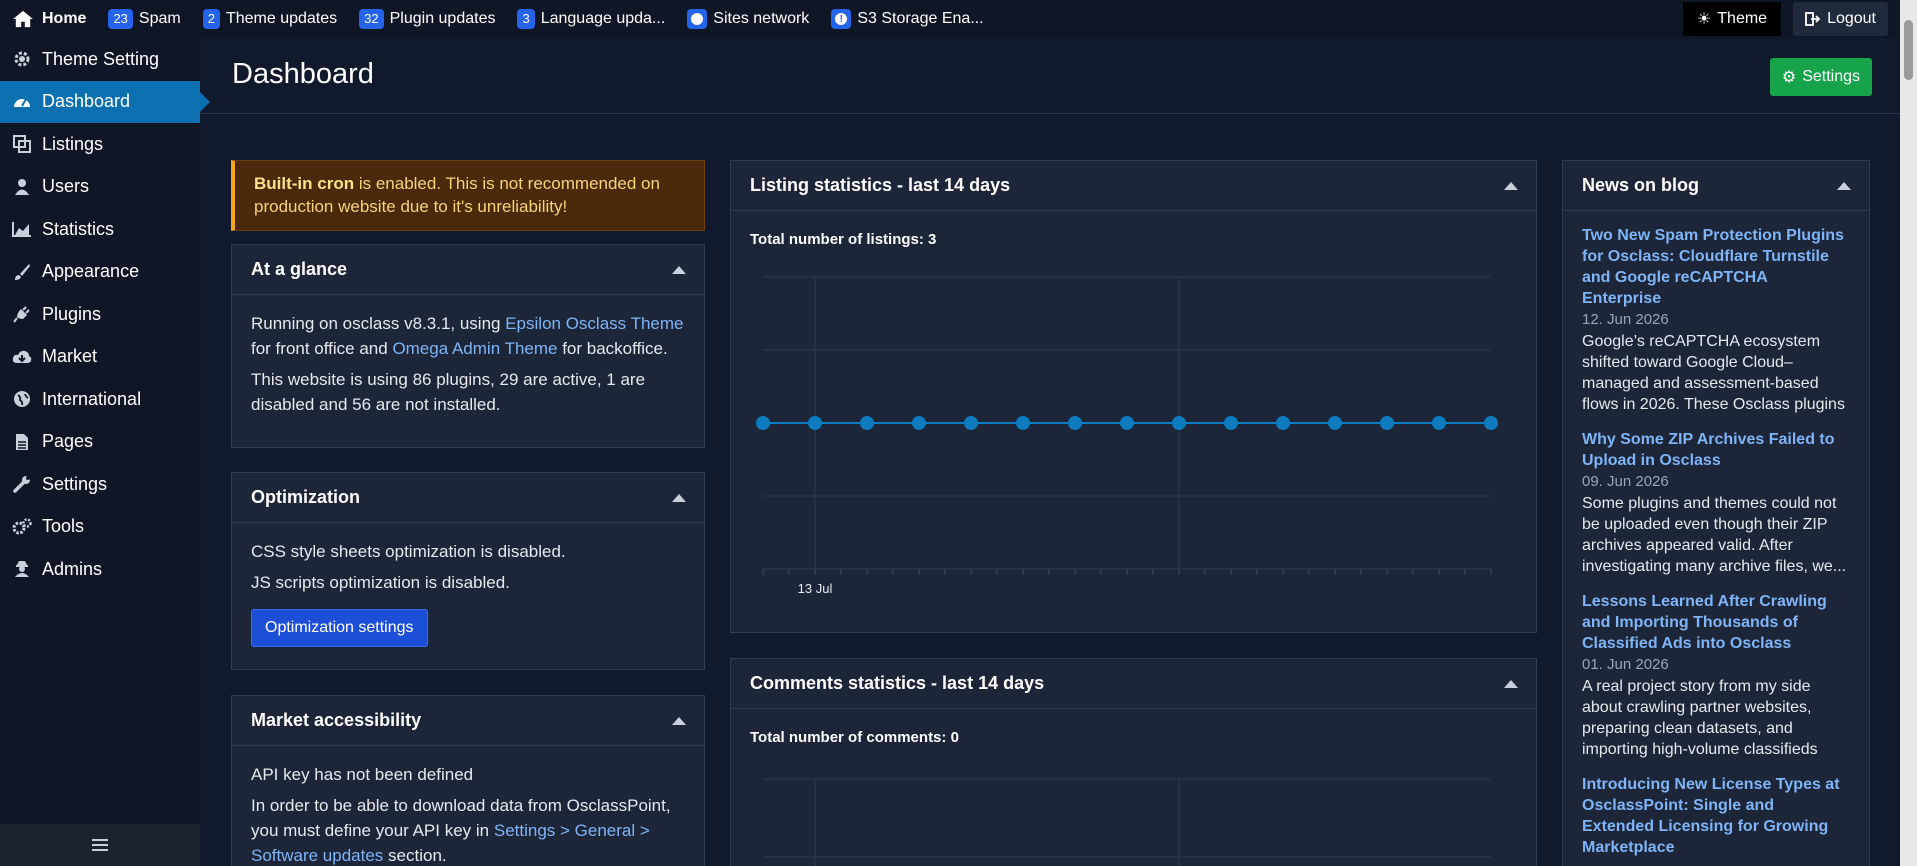  What do you see at coordinates (303, 74) in the screenshot?
I see `page-title: Dashboard` at bounding box center [303, 74].